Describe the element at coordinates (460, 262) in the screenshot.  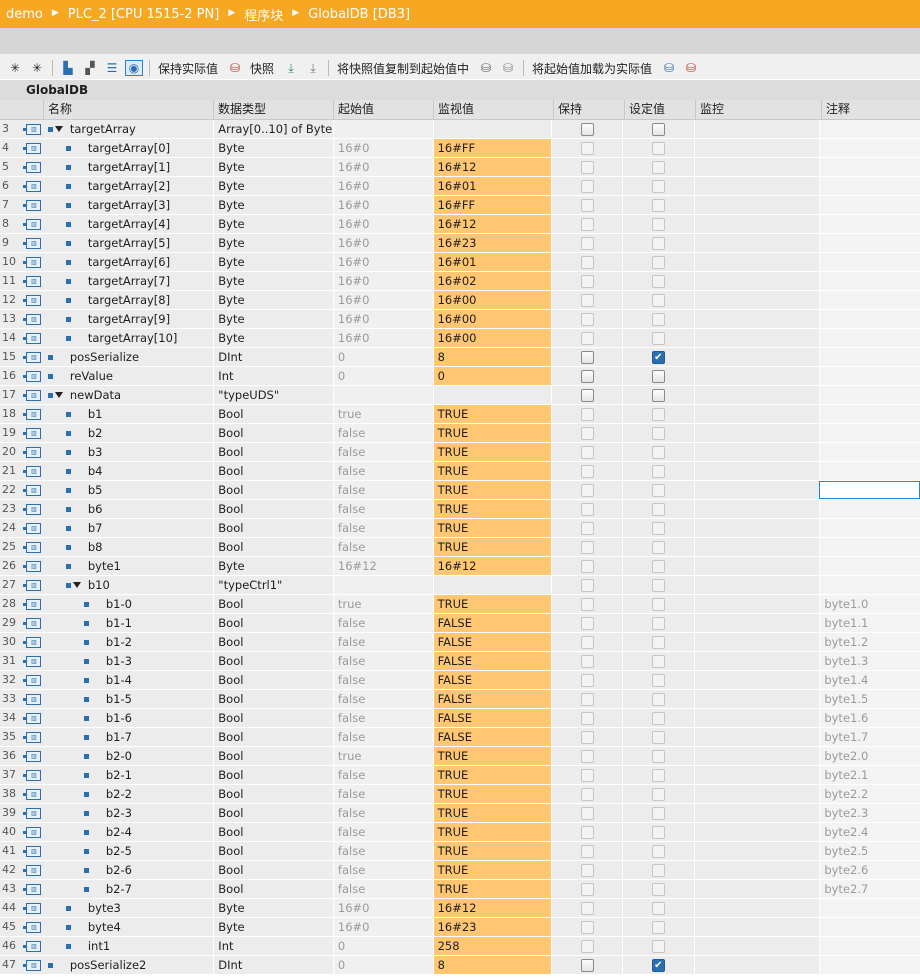
I see `table-row: 10 ▥ targetArray[6] Byte 16#0 16#01` at that location.